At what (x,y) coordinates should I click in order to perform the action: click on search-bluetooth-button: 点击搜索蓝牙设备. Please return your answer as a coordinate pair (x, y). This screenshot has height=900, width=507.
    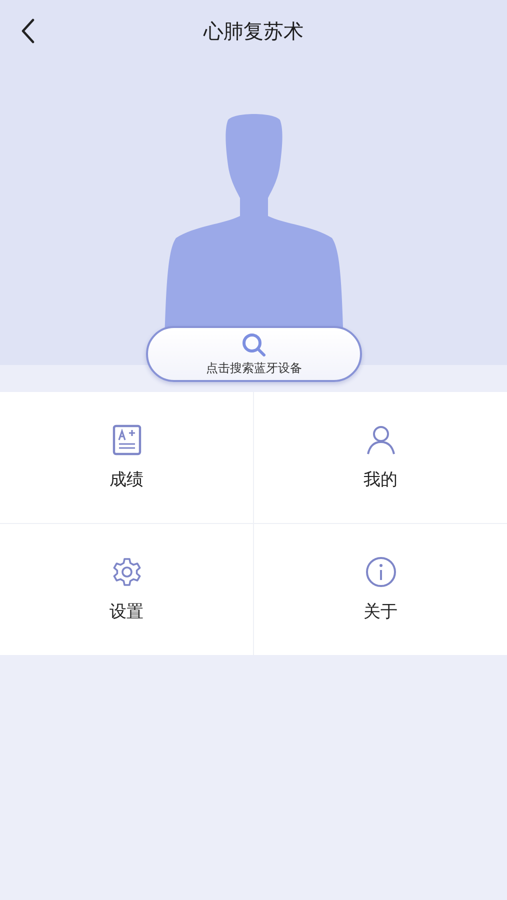
    Looking at the image, I should click on (254, 354).